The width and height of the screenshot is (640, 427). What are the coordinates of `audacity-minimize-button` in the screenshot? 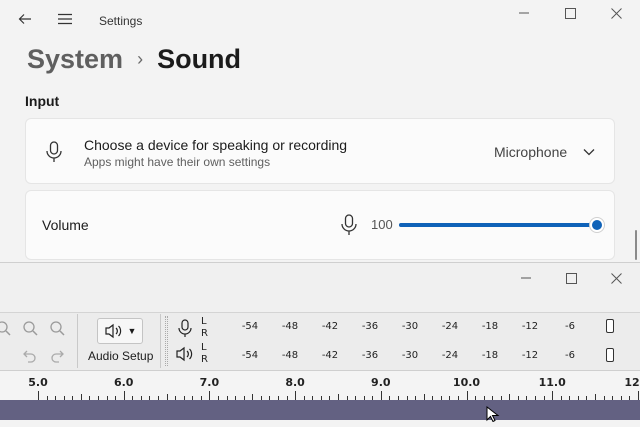 It's located at (526, 278).